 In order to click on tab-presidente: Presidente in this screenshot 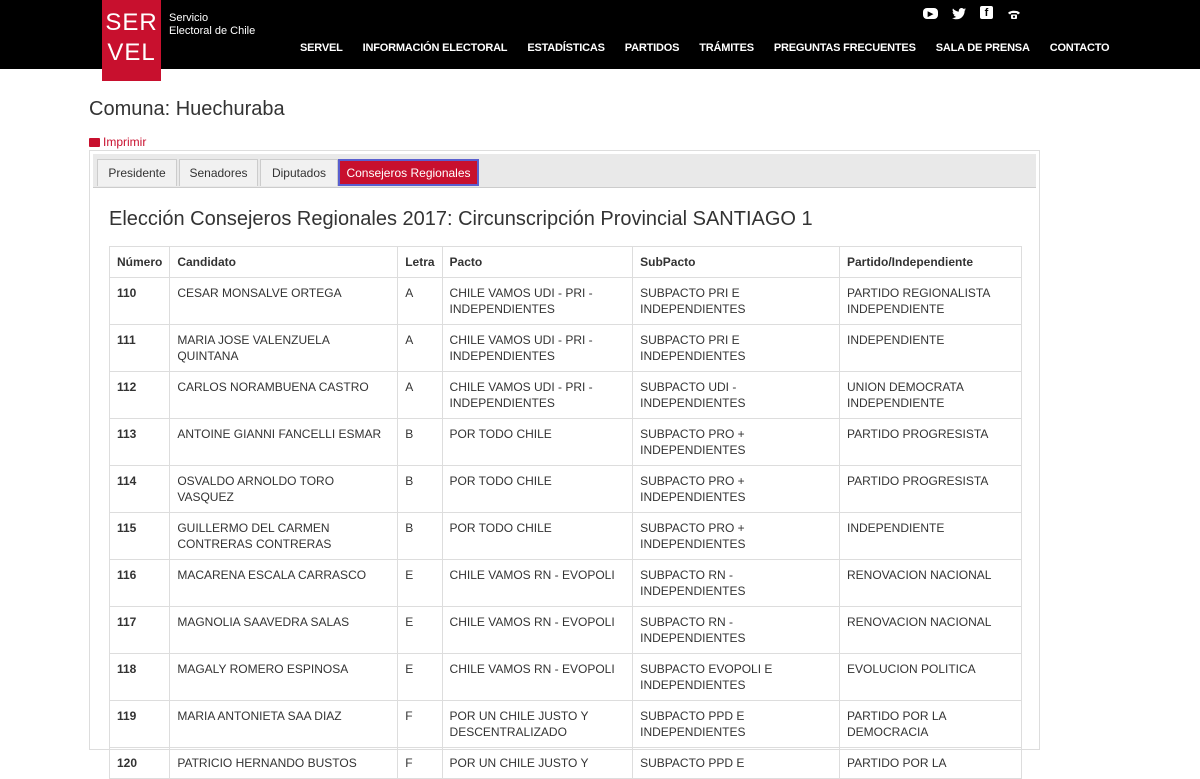, I will do `click(137, 172)`.